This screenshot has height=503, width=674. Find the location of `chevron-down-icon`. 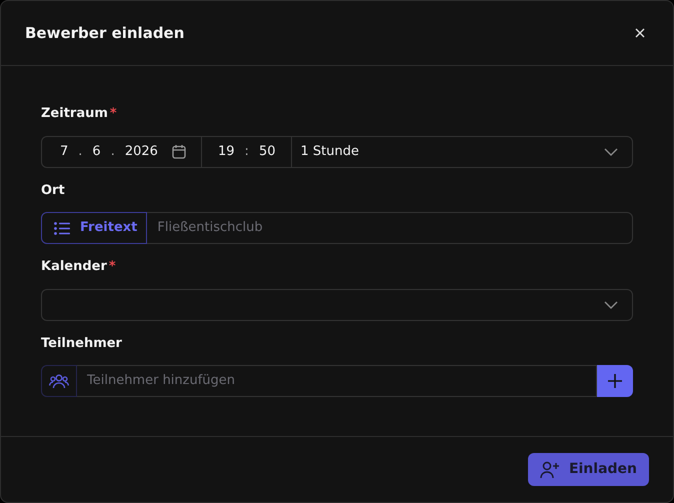

chevron-down-icon is located at coordinates (611, 304).